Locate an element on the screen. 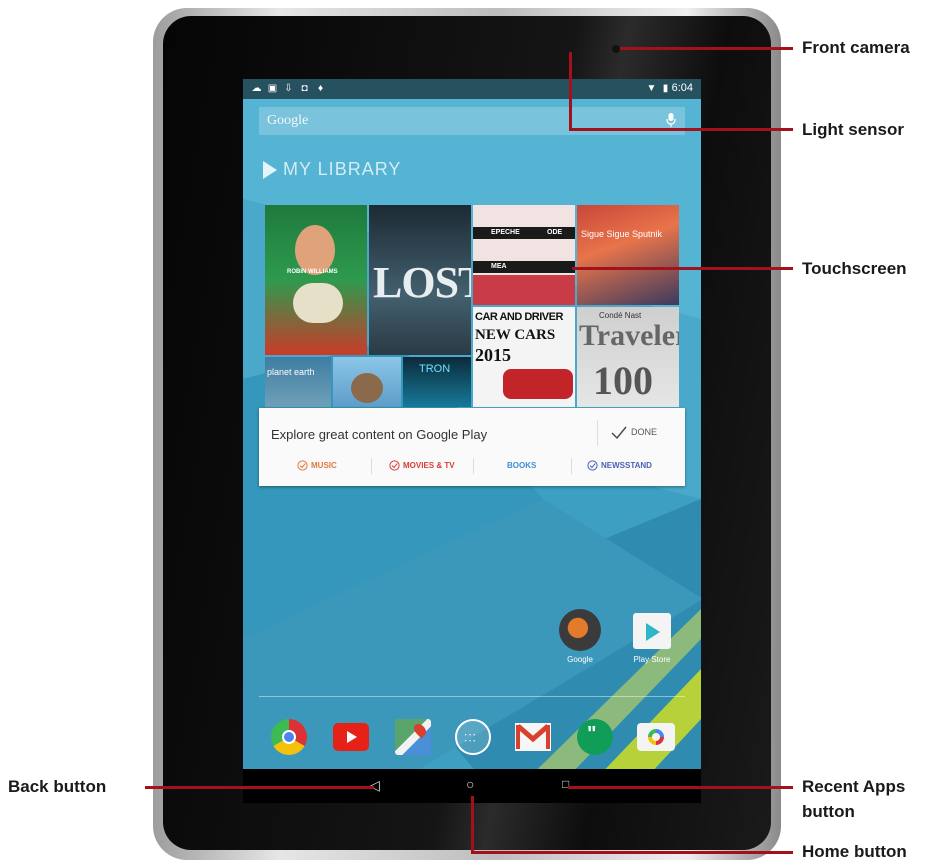 The image size is (949, 865). label-recent-apps-2: button is located at coordinates (828, 811).